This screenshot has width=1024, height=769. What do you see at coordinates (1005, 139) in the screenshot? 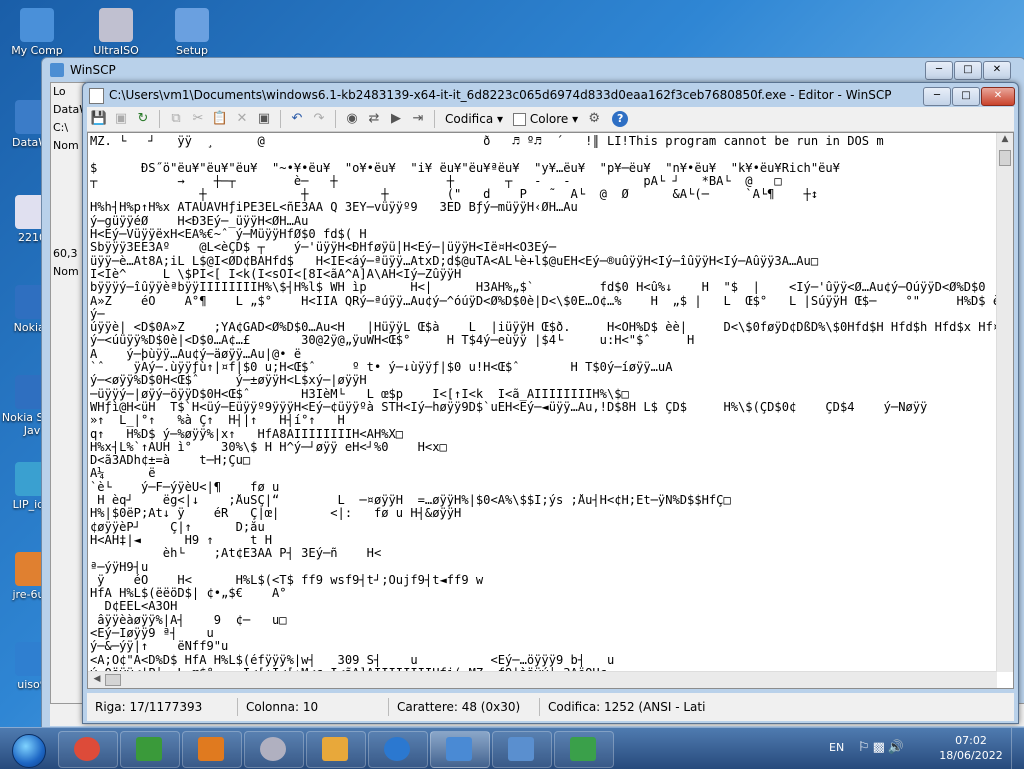
I see `scroll-up-icon: ▲` at bounding box center [1005, 139].